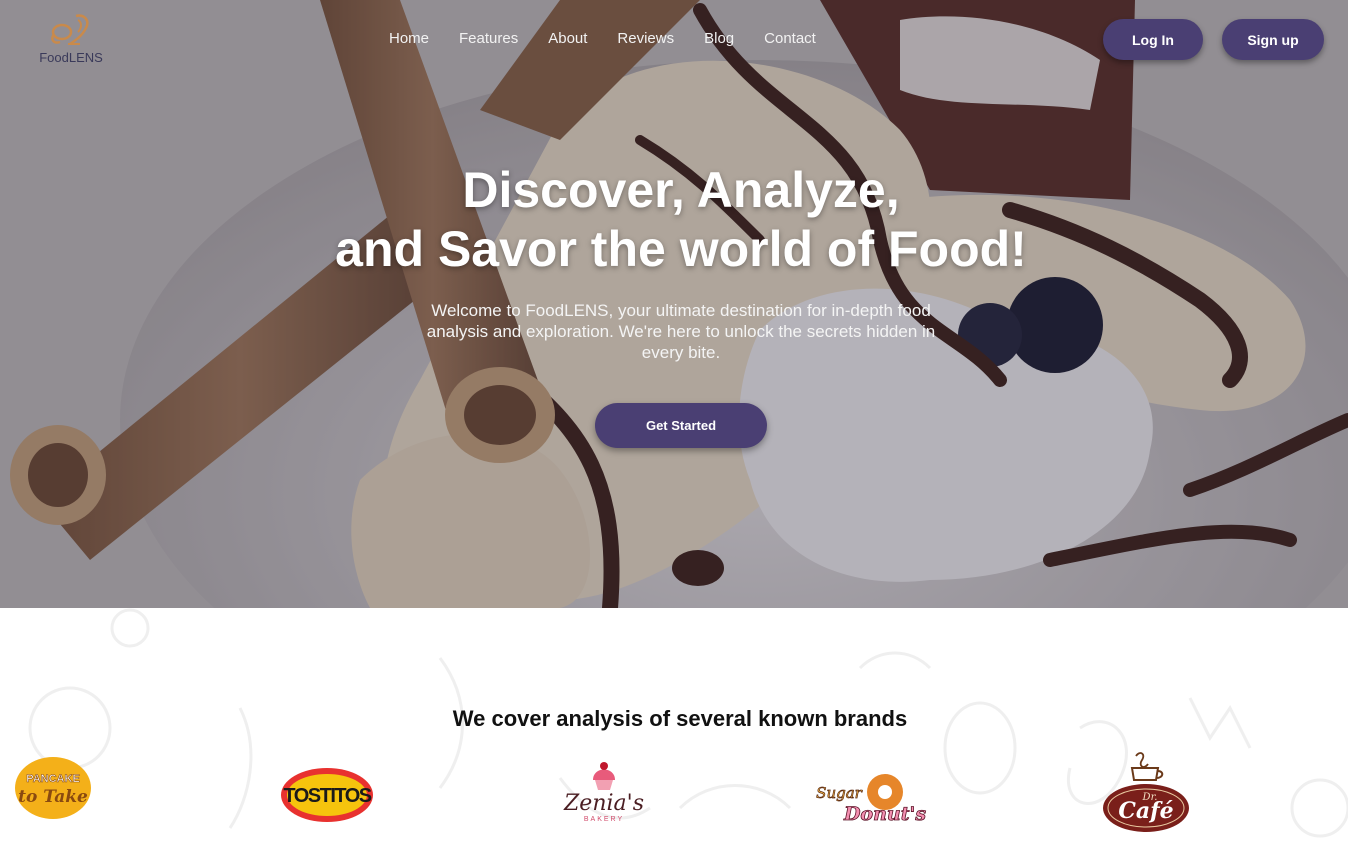 This screenshot has height=851, width=1348. I want to click on brand-logo-zenias-bakery: Zenia's BAKERY, so click(604, 793).